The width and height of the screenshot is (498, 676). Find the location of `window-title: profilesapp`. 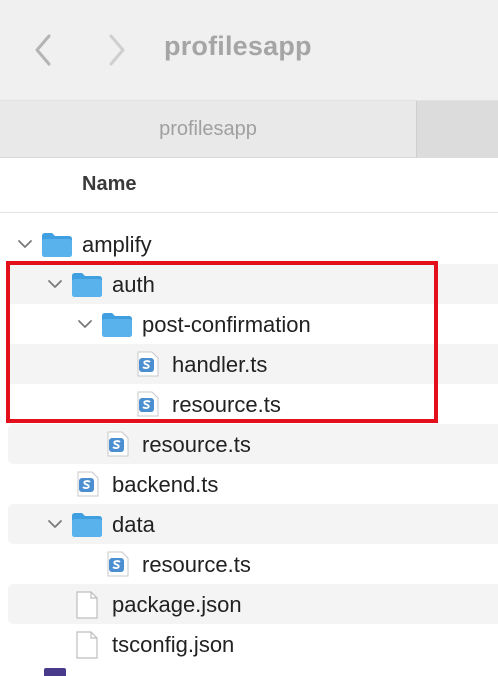

window-title: profilesapp is located at coordinates (238, 46).